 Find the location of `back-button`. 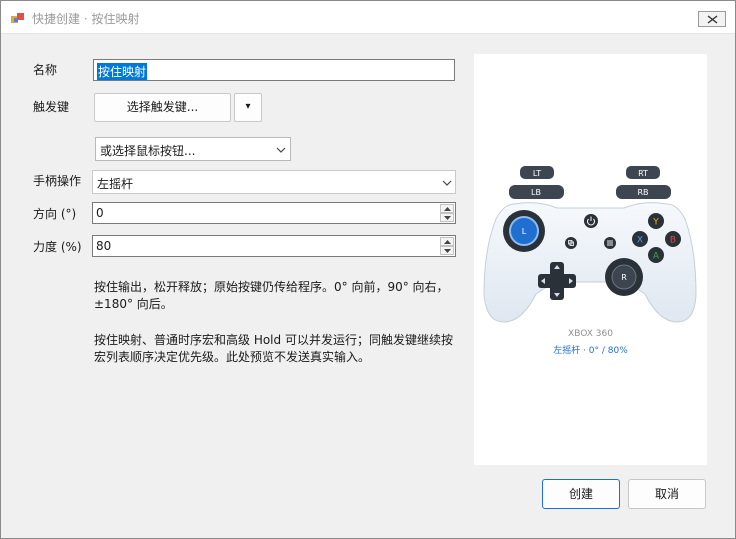

back-button is located at coordinates (571, 243).